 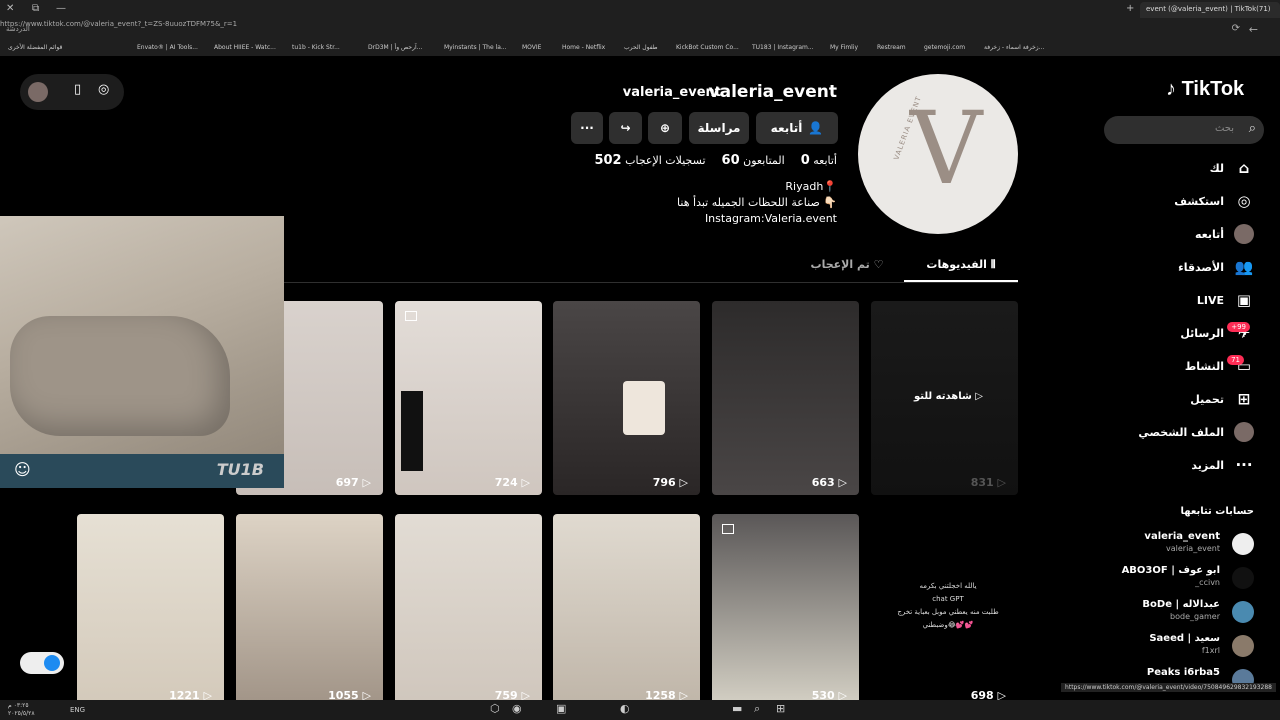 What do you see at coordinates (468, 398) in the screenshot?
I see `video-card: 724 ▷` at bounding box center [468, 398].